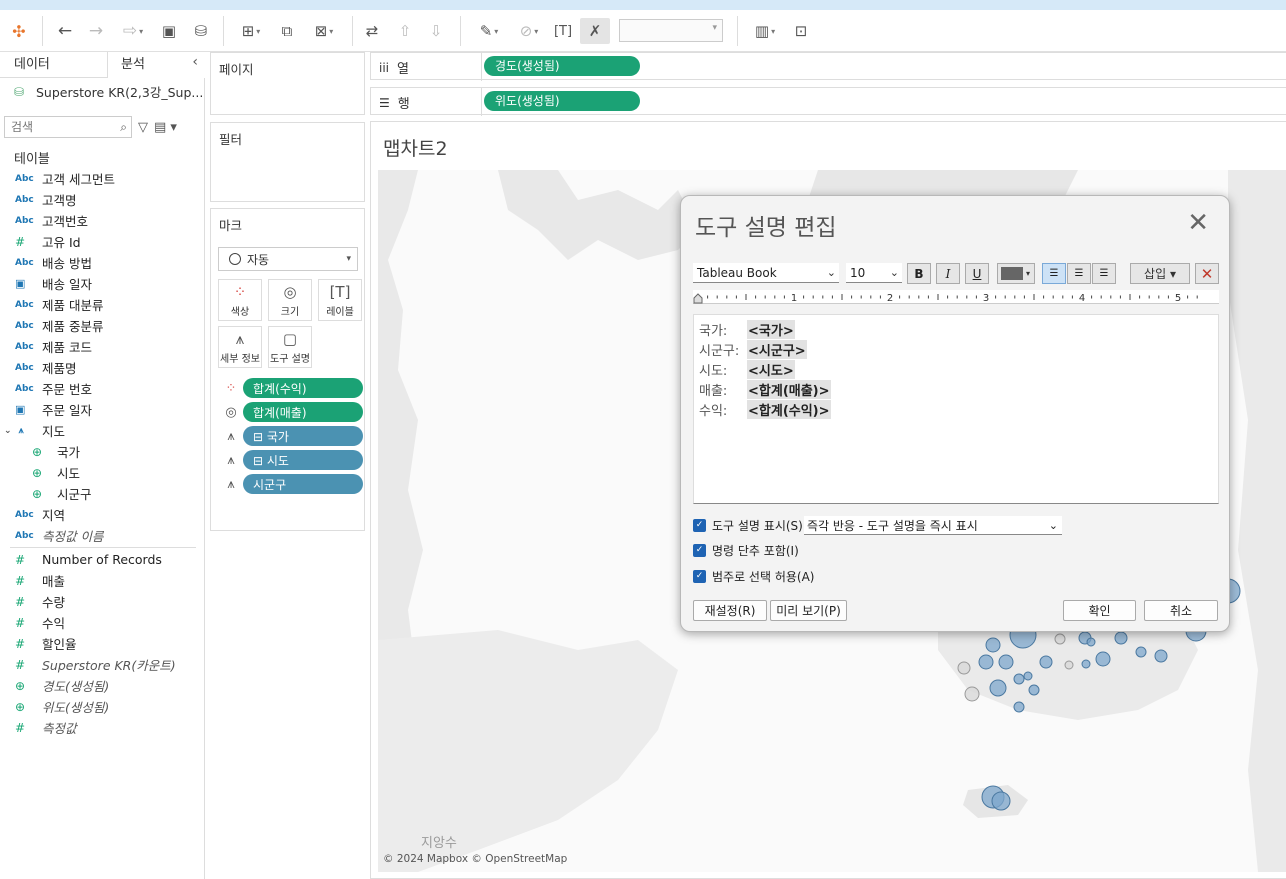 This screenshot has height=879, width=1286. What do you see at coordinates (287, 31) in the screenshot?
I see `duplicate-icon: ⧉` at bounding box center [287, 31].